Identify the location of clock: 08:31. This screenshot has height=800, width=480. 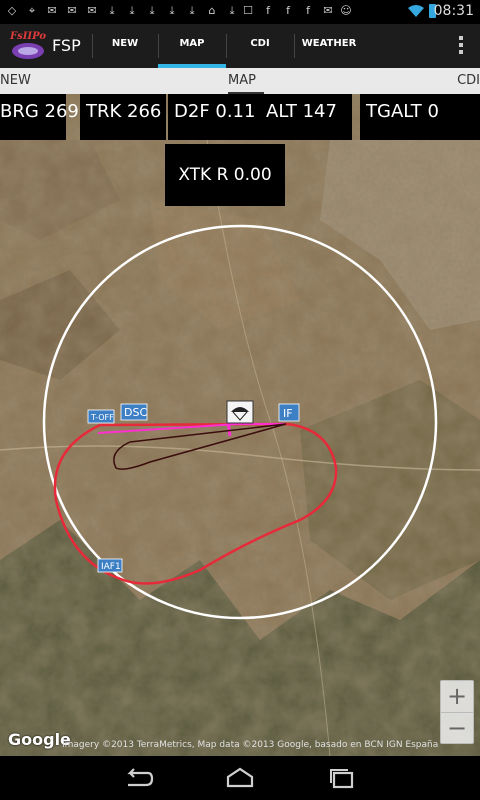
(453, 11).